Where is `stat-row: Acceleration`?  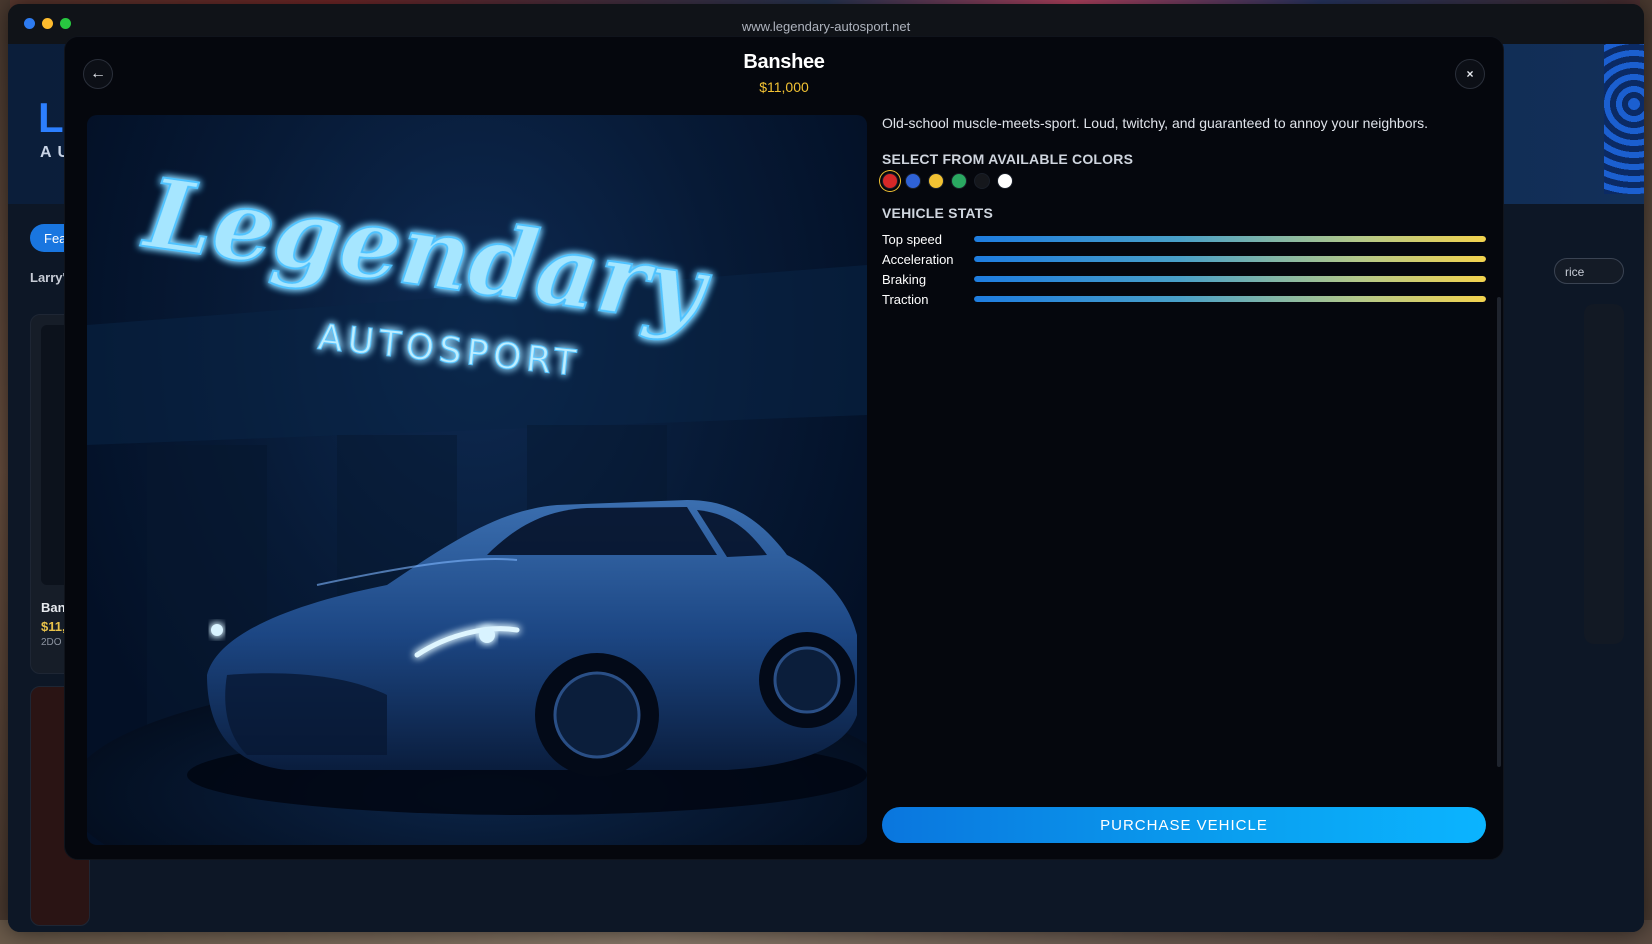
stat-row: Acceleration is located at coordinates (1184, 259).